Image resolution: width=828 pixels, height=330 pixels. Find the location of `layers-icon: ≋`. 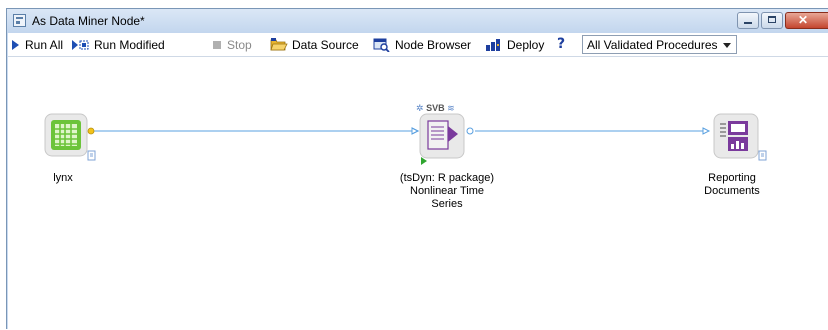

layers-icon: ≋ is located at coordinates (451, 108).